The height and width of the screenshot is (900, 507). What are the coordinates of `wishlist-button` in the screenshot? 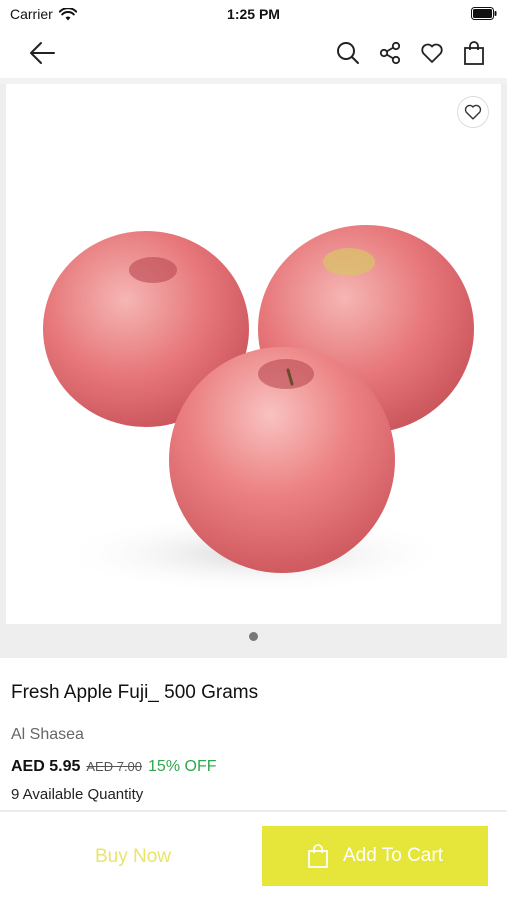 It's located at (432, 53).